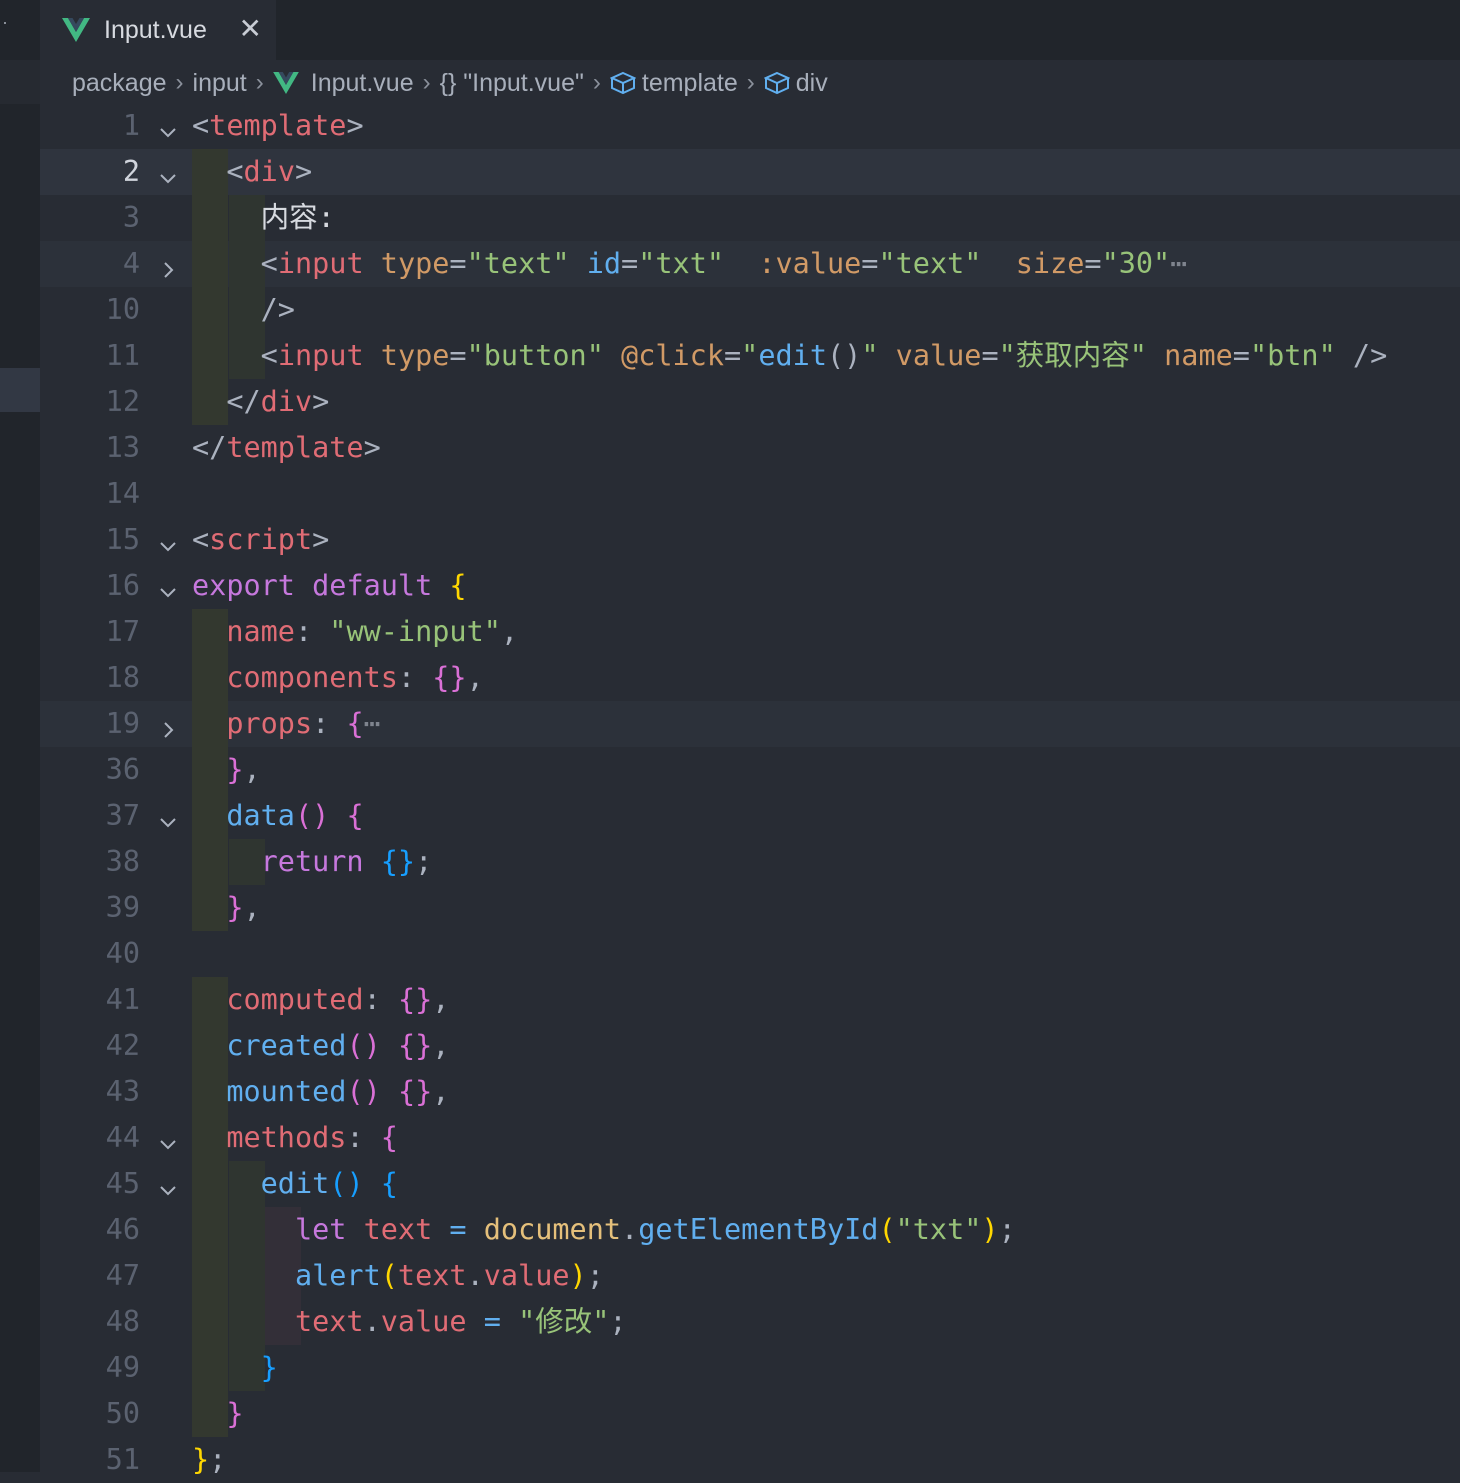 The image size is (1460, 1483). I want to click on code-text: },, so click(243, 769).